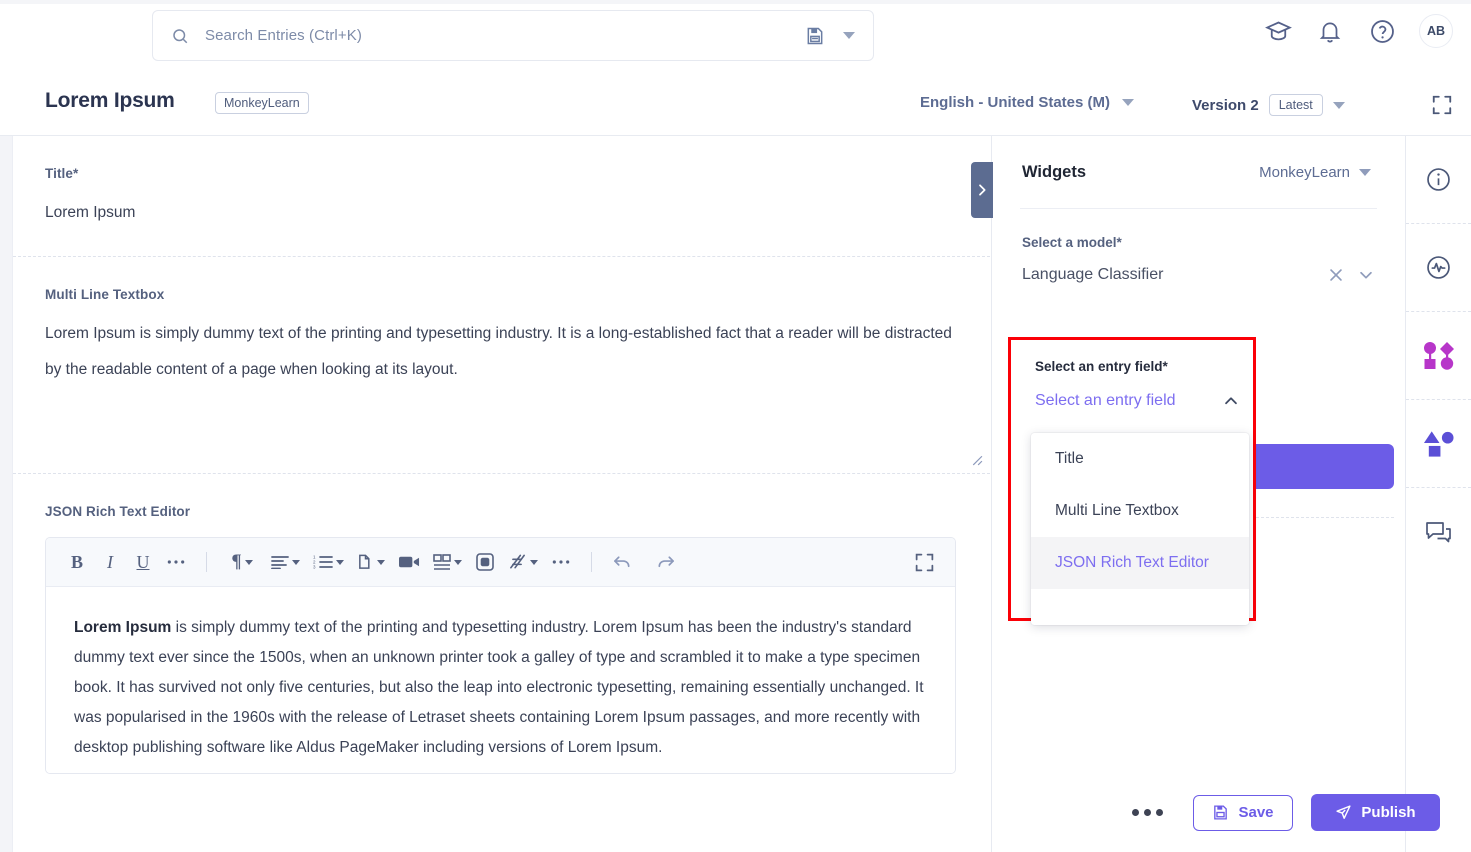  Describe the element at coordinates (1054, 171) in the screenshot. I see `widgets-heading: Widgets` at that location.